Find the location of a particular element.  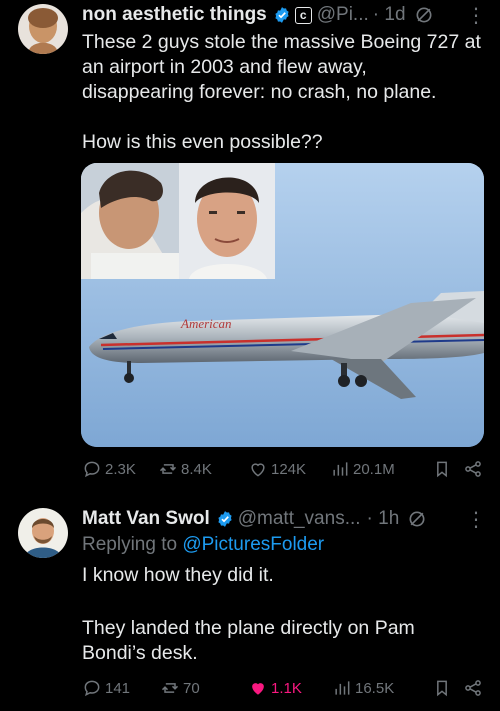

tweet-header: Matt Van Swol @matt_vans... · 1h ⋮ is located at coordinates (284, 519).